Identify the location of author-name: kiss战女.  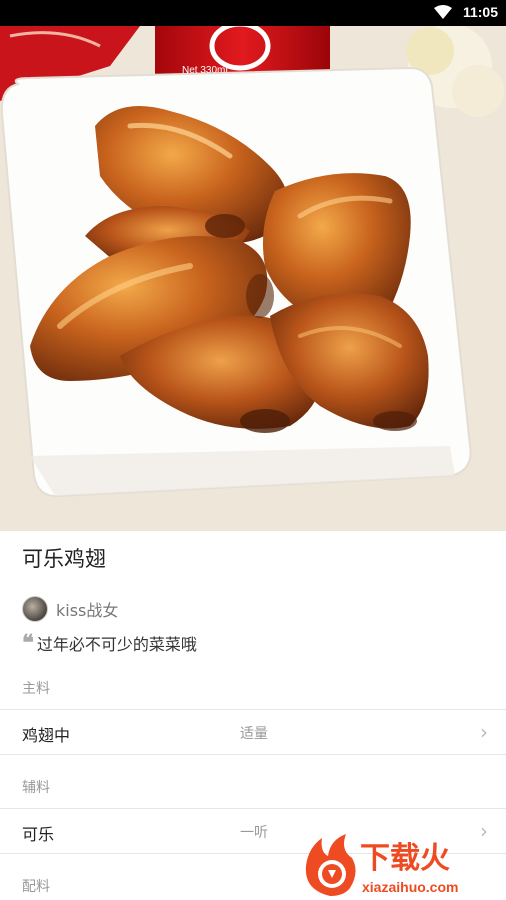
(87, 609).